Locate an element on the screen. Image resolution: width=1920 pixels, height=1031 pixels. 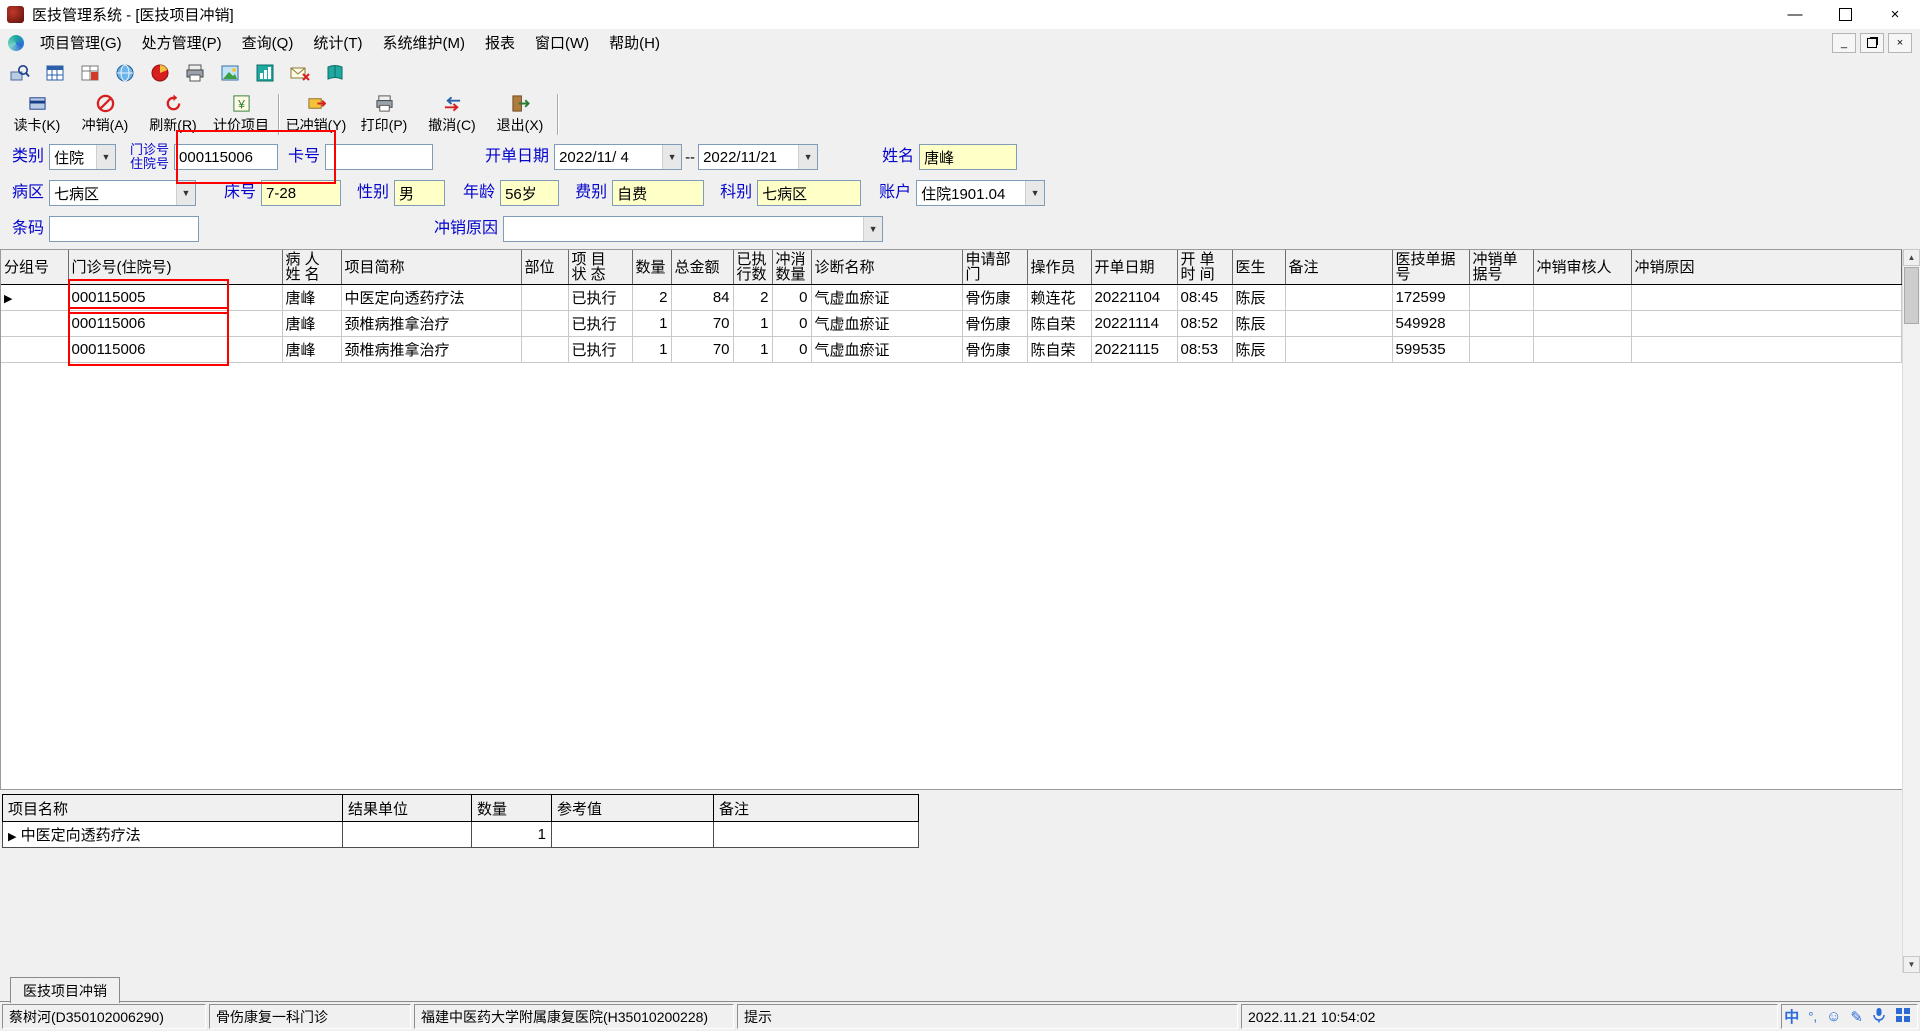
message-close-icon is located at coordinates (300, 73).